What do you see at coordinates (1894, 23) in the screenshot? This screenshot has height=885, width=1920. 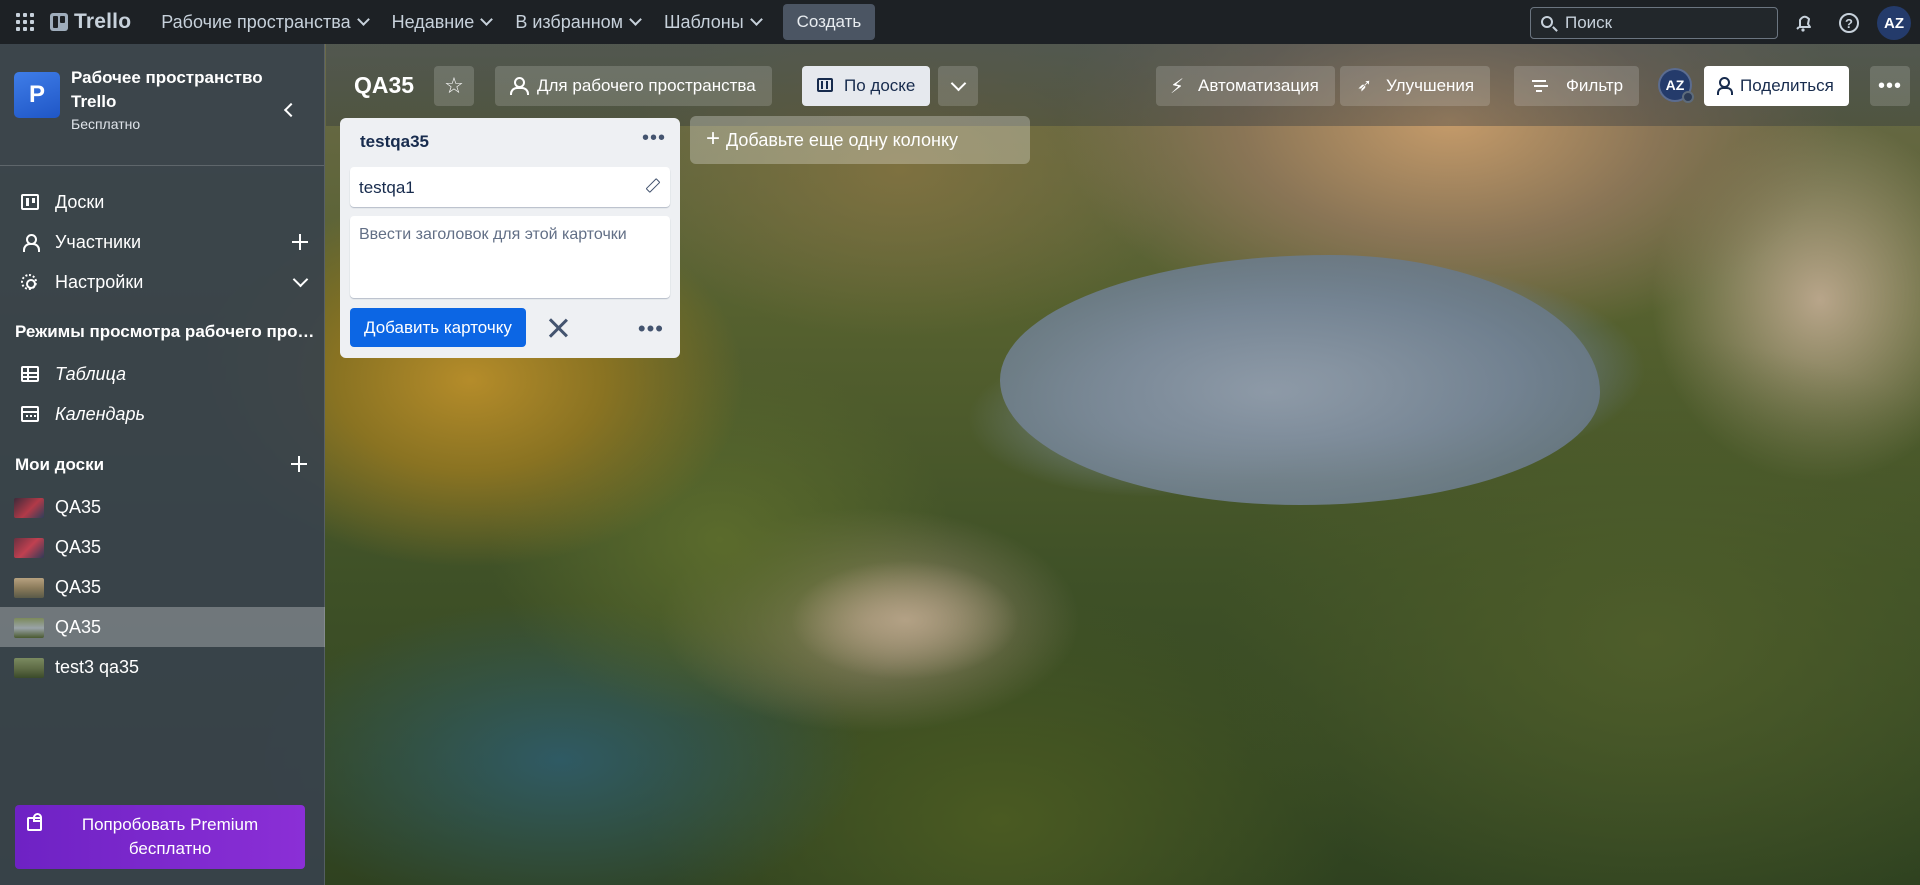 I see `user-avatar: AZ` at bounding box center [1894, 23].